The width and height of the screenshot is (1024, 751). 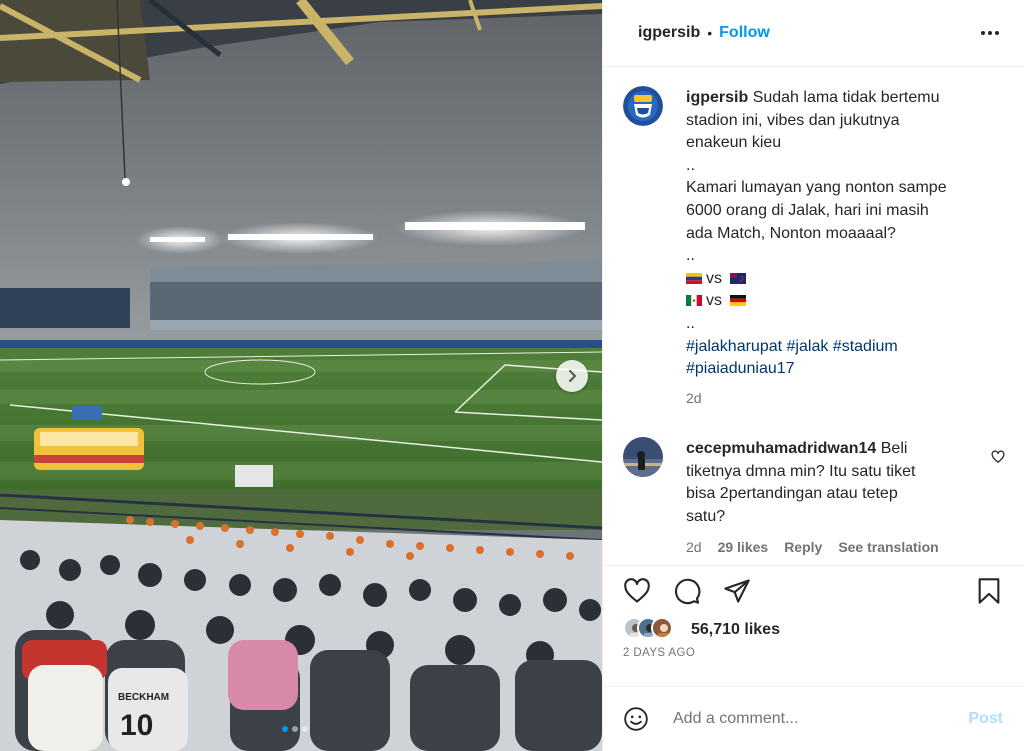 What do you see at coordinates (803, 547) in the screenshot?
I see `reply-button: Reply` at bounding box center [803, 547].